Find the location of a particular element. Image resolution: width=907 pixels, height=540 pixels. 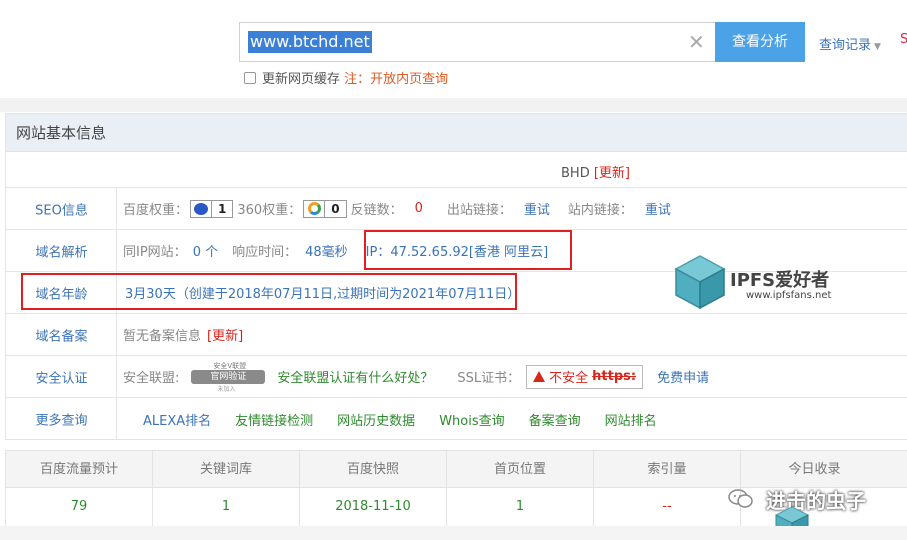

icp-content: 暂无备案信息 [更新] is located at coordinates (183, 334).